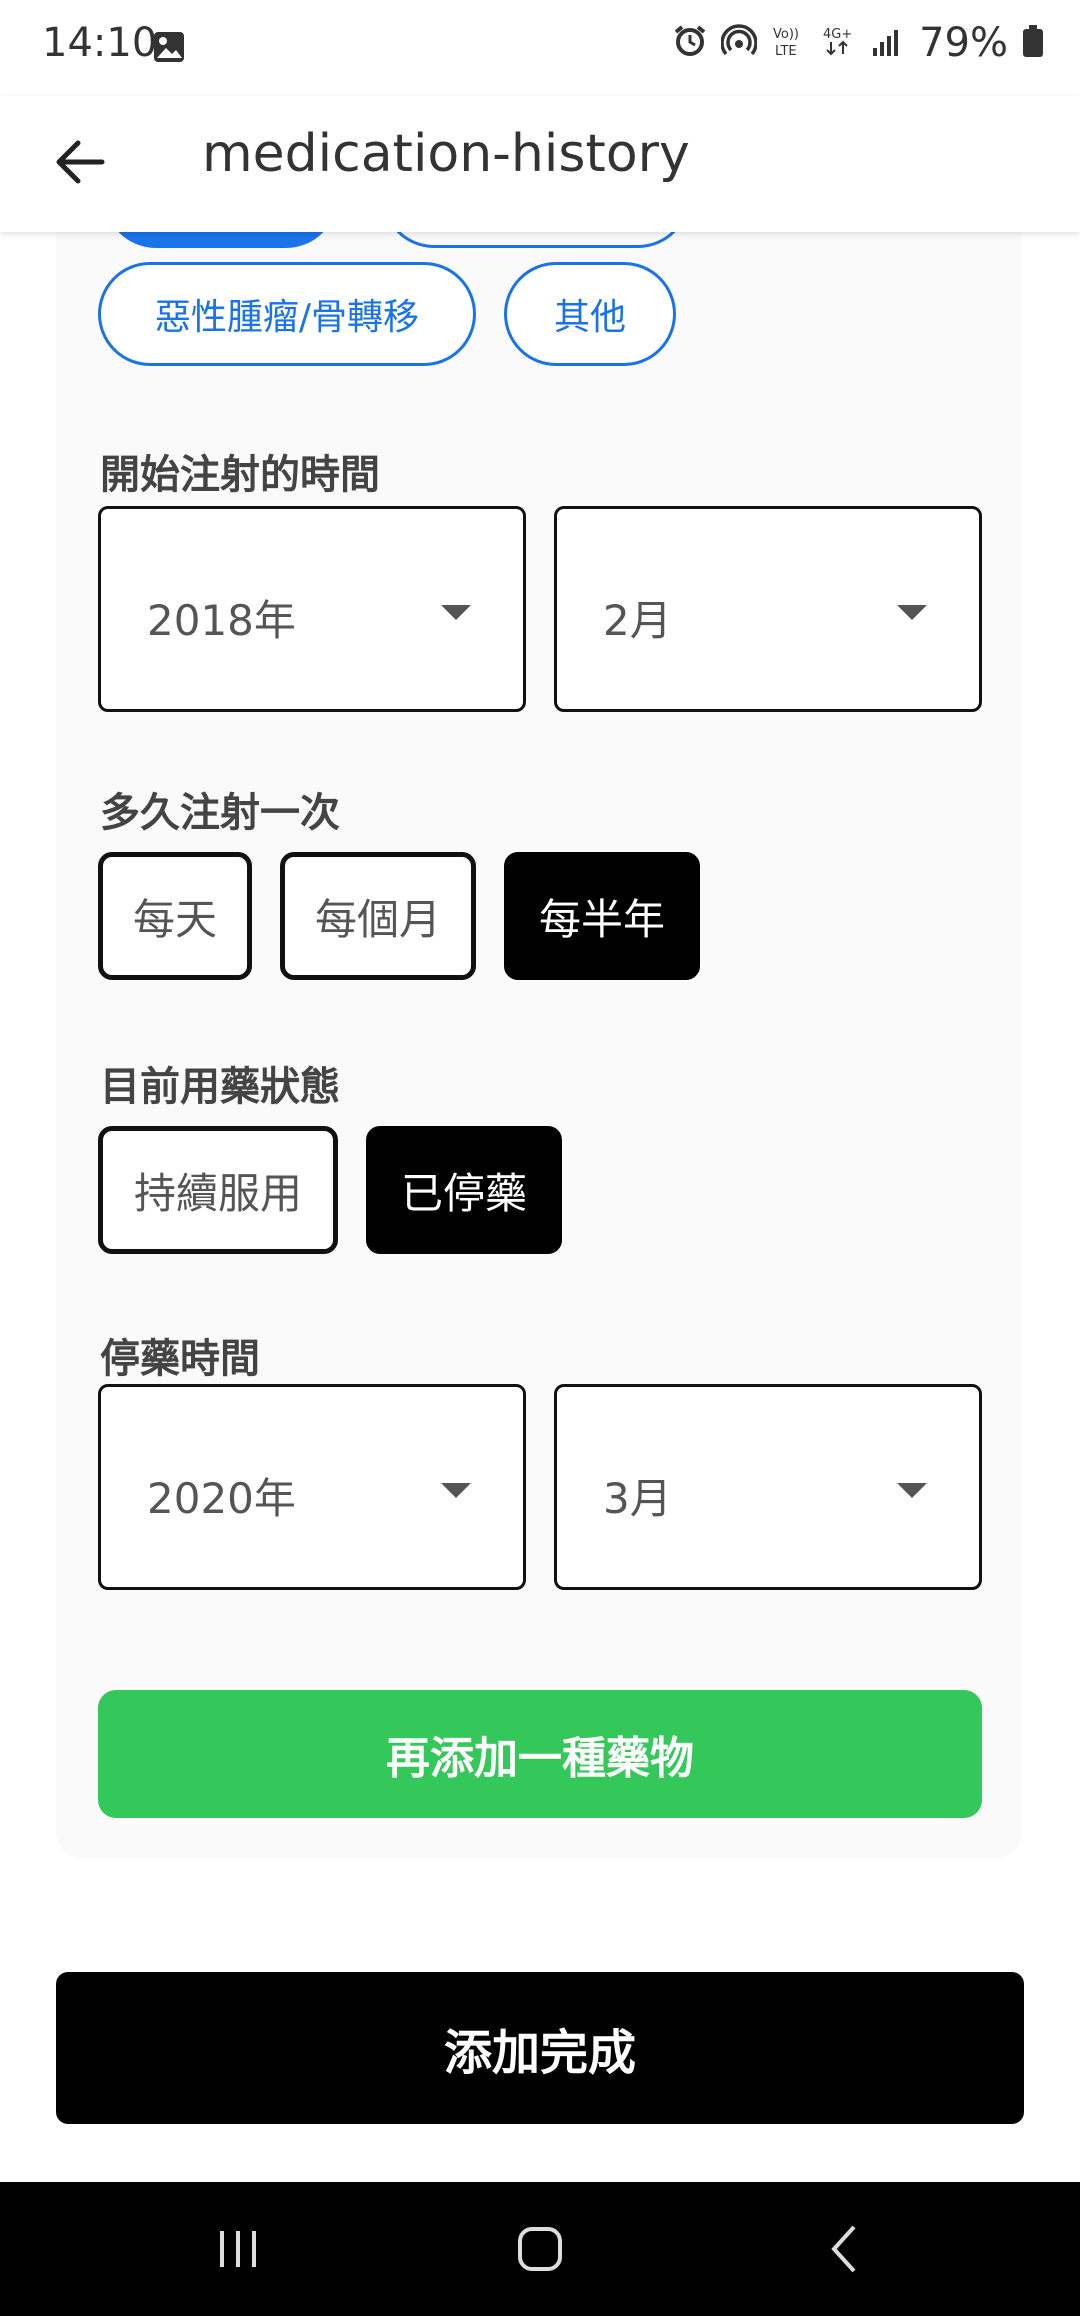 The image size is (1080, 2316). Describe the element at coordinates (637, 620) in the screenshot. I see `dropdown-value: 2月` at that location.